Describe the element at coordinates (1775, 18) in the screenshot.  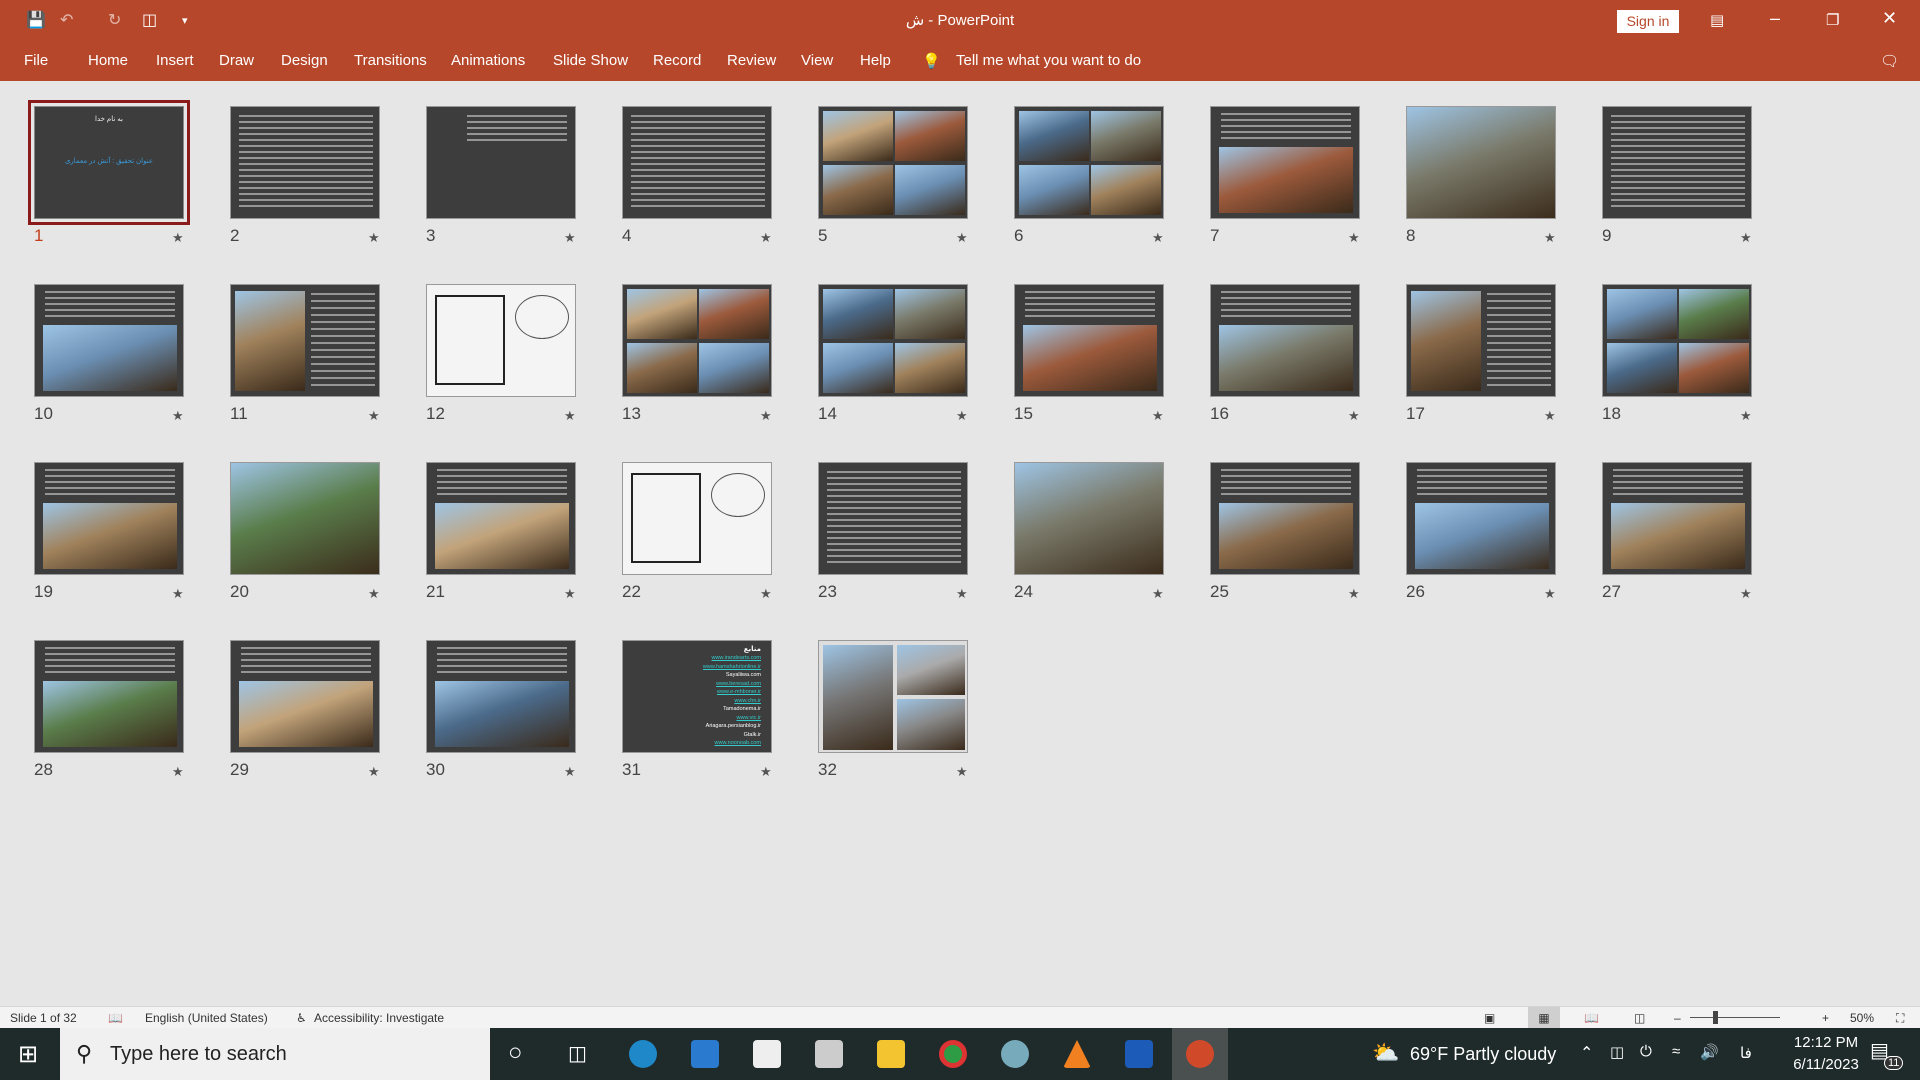
I see `minimize-icon: –` at that location.